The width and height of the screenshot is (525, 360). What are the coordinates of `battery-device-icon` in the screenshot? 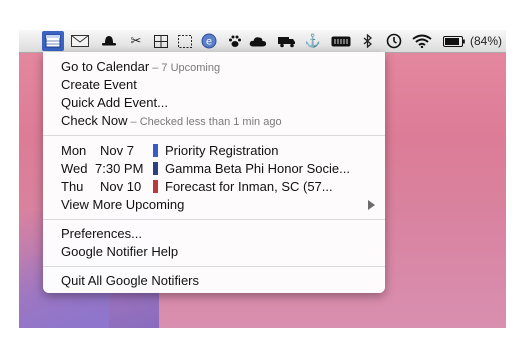 It's located at (341, 41).